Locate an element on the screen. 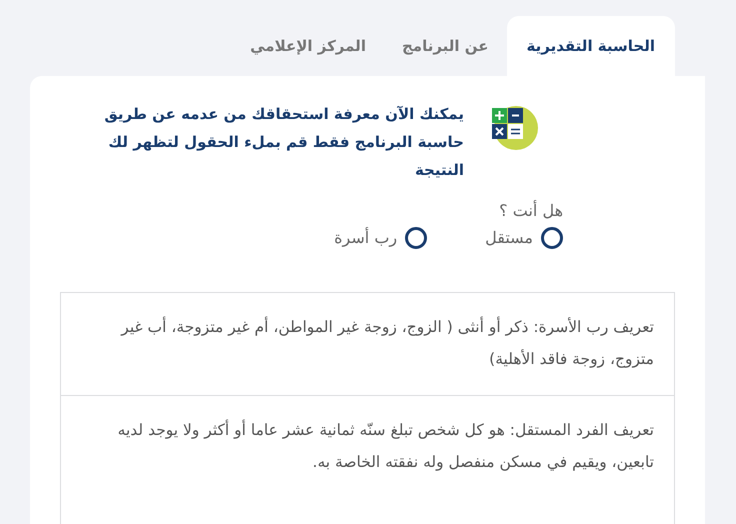 The image size is (736, 524). radio-label: رب أسرة is located at coordinates (366, 237).